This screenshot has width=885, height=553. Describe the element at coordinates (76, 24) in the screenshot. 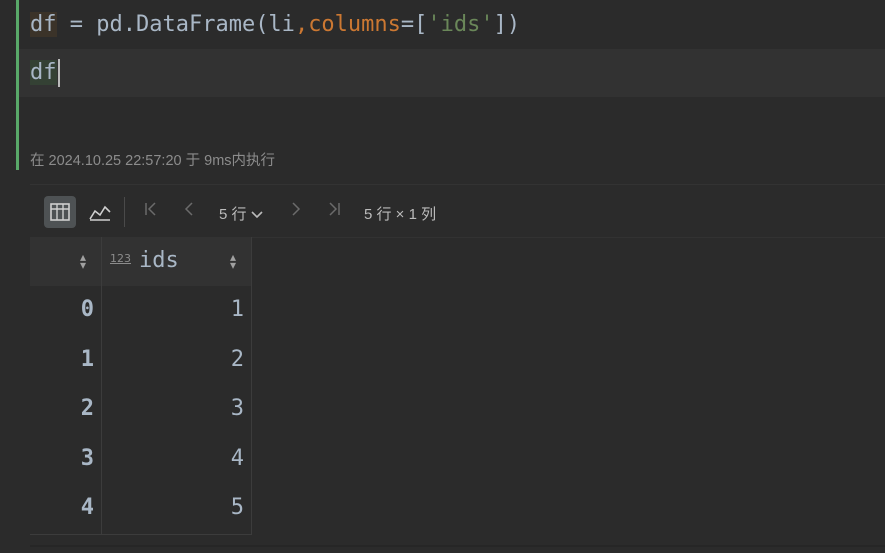

I see `code-eq: =` at that location.